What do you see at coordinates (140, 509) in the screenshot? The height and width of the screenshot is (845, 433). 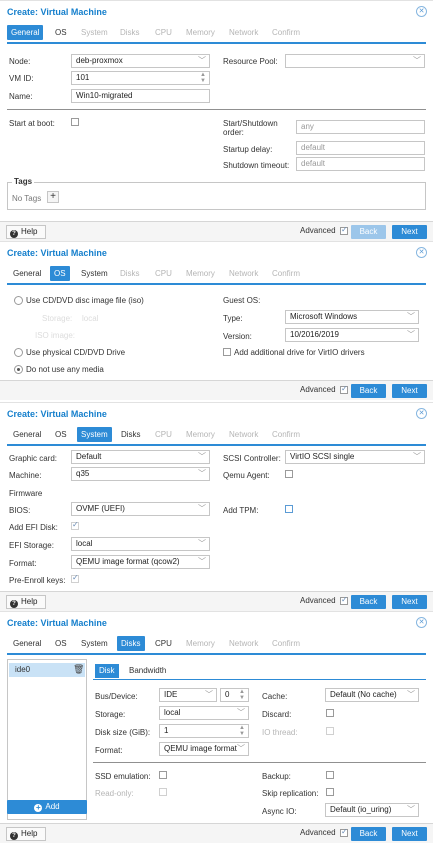 I see `bios-select: OVMF (UEFI) ﹀` at bounding box center [140, 509].